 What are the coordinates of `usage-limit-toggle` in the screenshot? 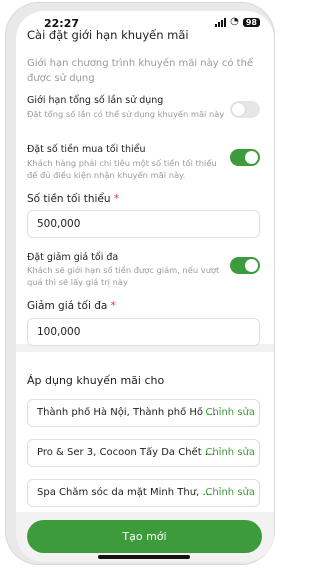 It's located at (245, 109).